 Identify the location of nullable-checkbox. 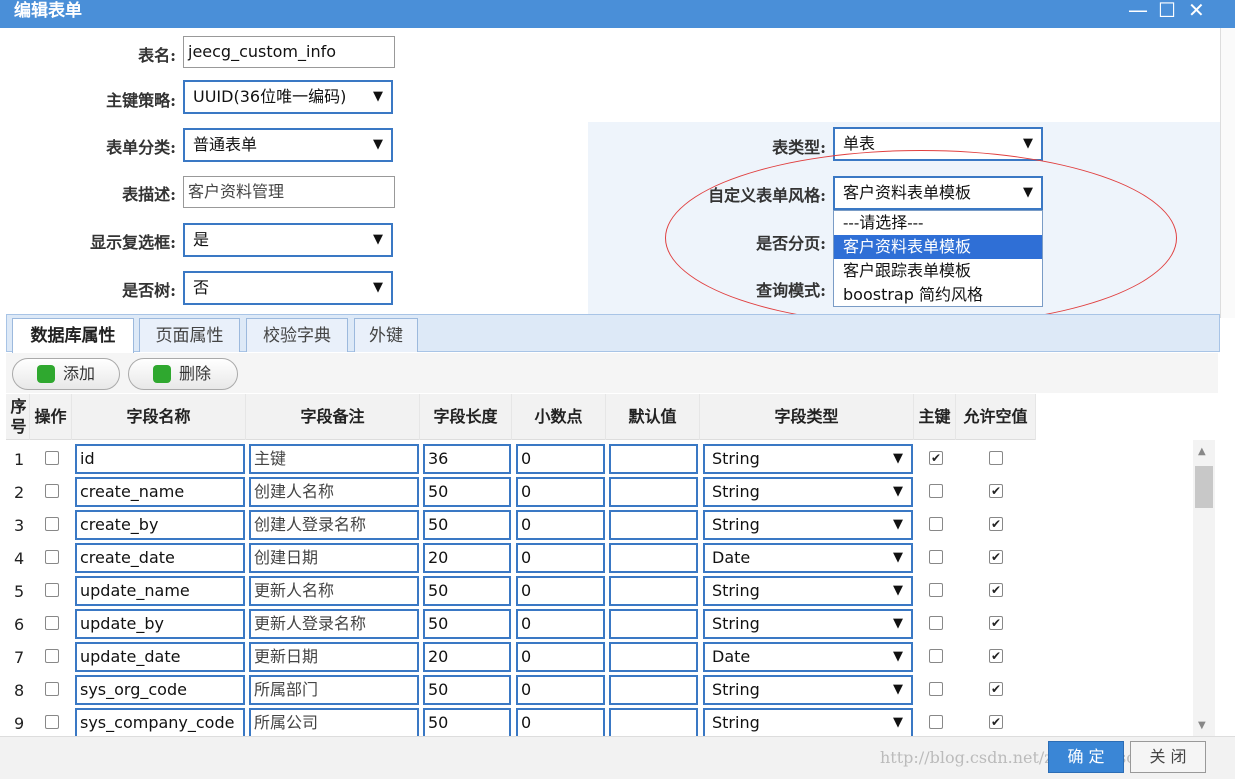
(996, 458).